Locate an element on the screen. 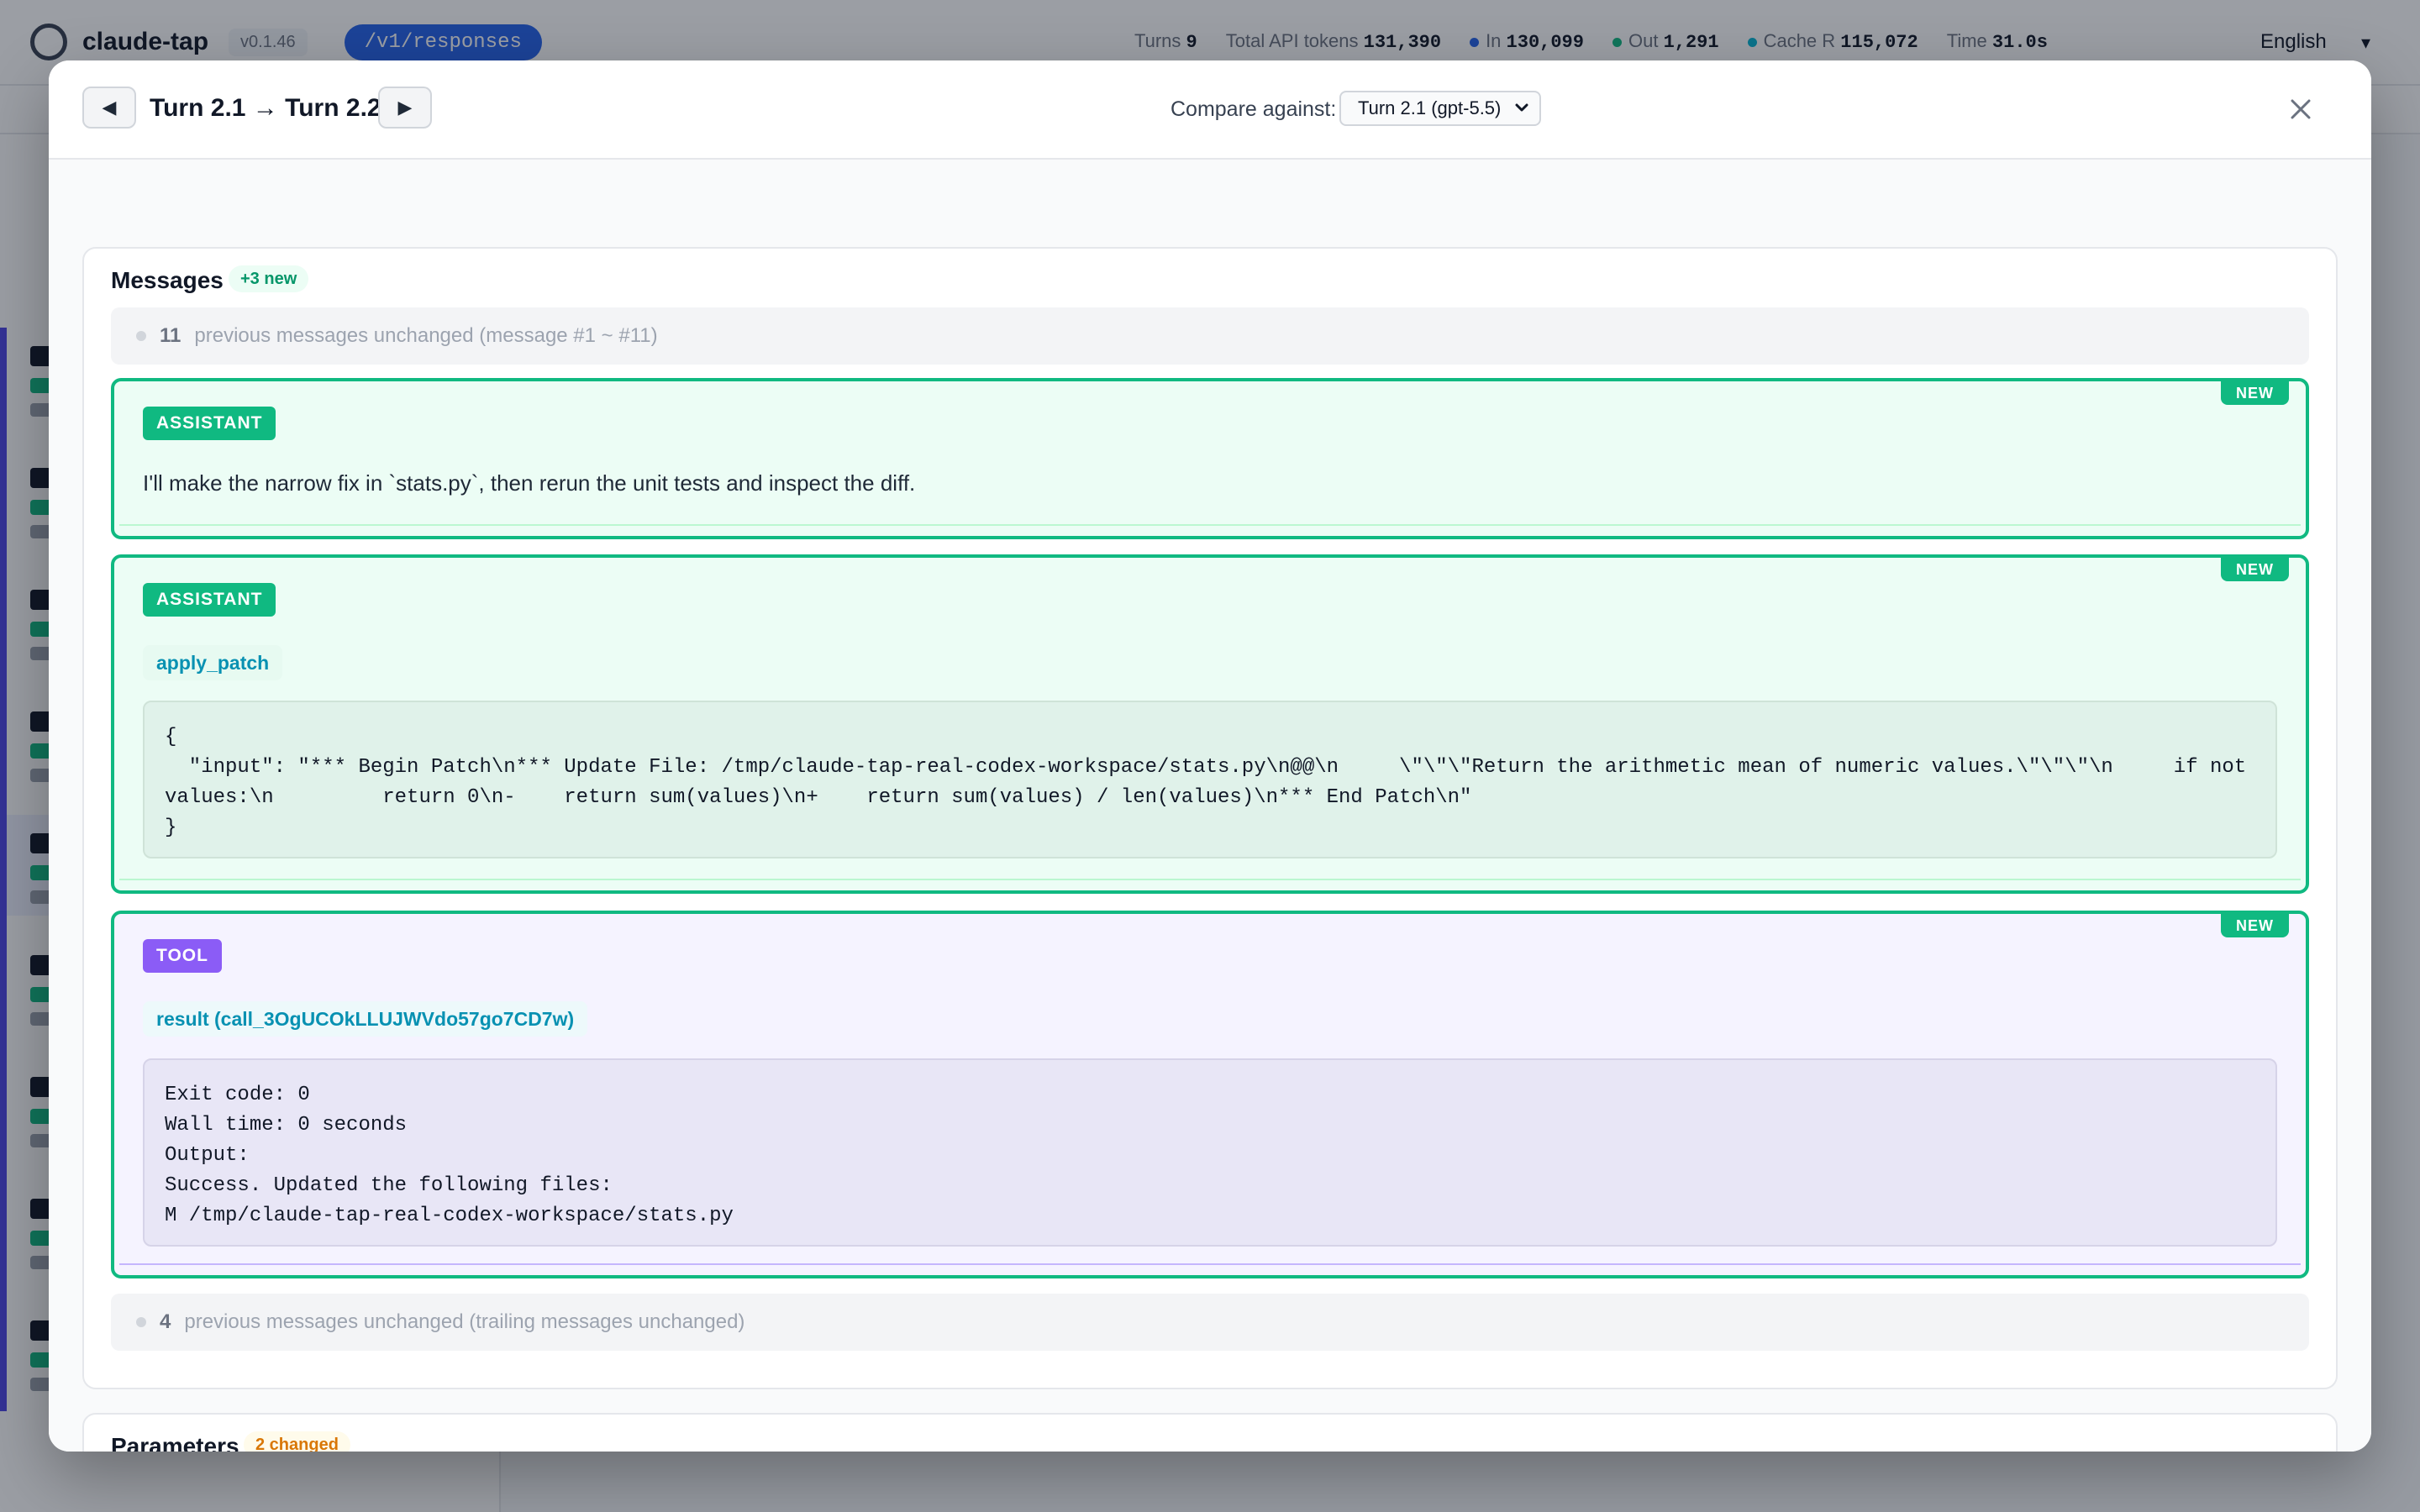  close-button is located at coordinates (2300, 109).